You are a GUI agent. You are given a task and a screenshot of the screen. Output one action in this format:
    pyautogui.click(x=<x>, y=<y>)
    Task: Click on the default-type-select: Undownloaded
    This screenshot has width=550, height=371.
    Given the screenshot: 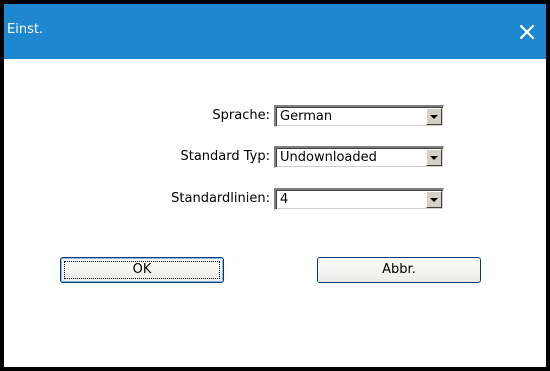 What is the action you would take?
    pyautogui.click(x=359, y=157)
    